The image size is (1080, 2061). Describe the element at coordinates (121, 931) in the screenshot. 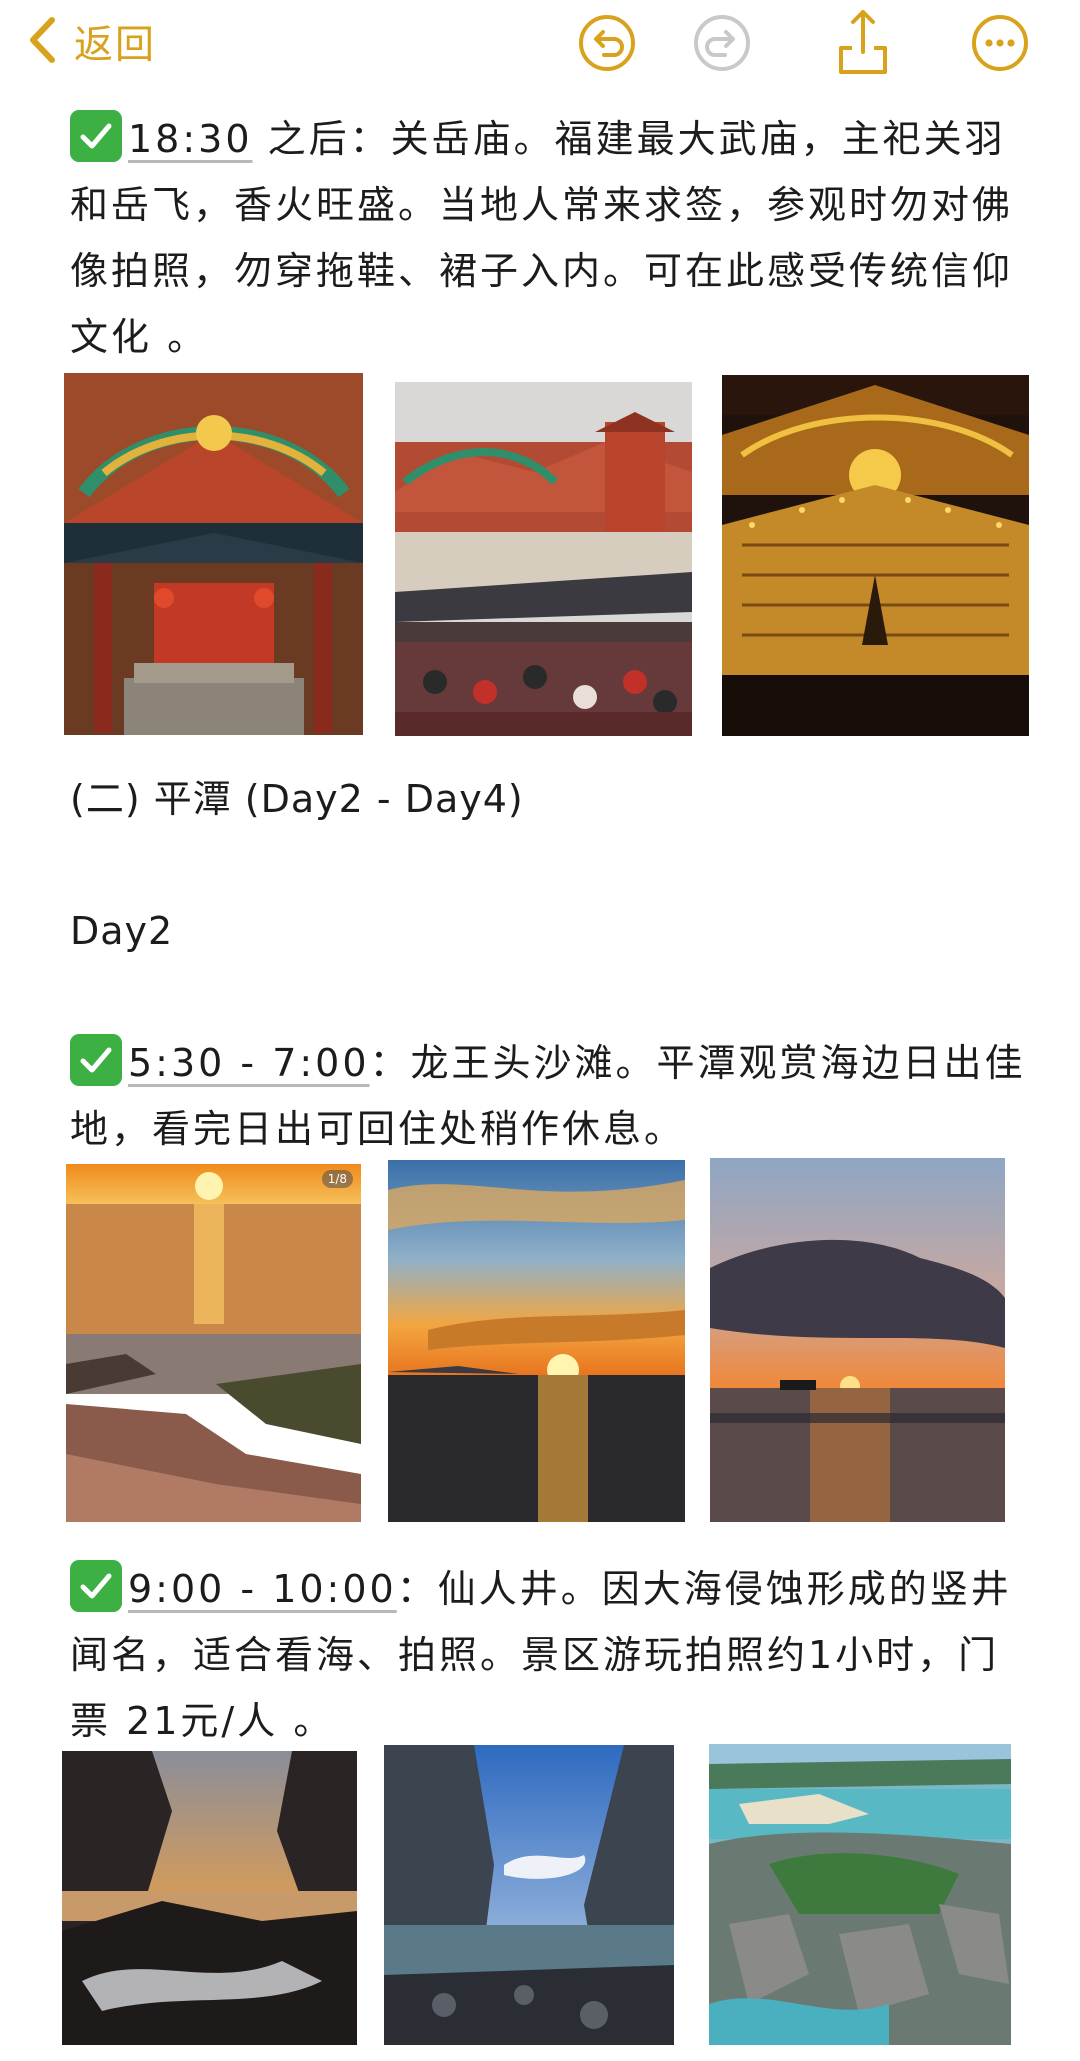

I see `day-heading: Day2` at that location.